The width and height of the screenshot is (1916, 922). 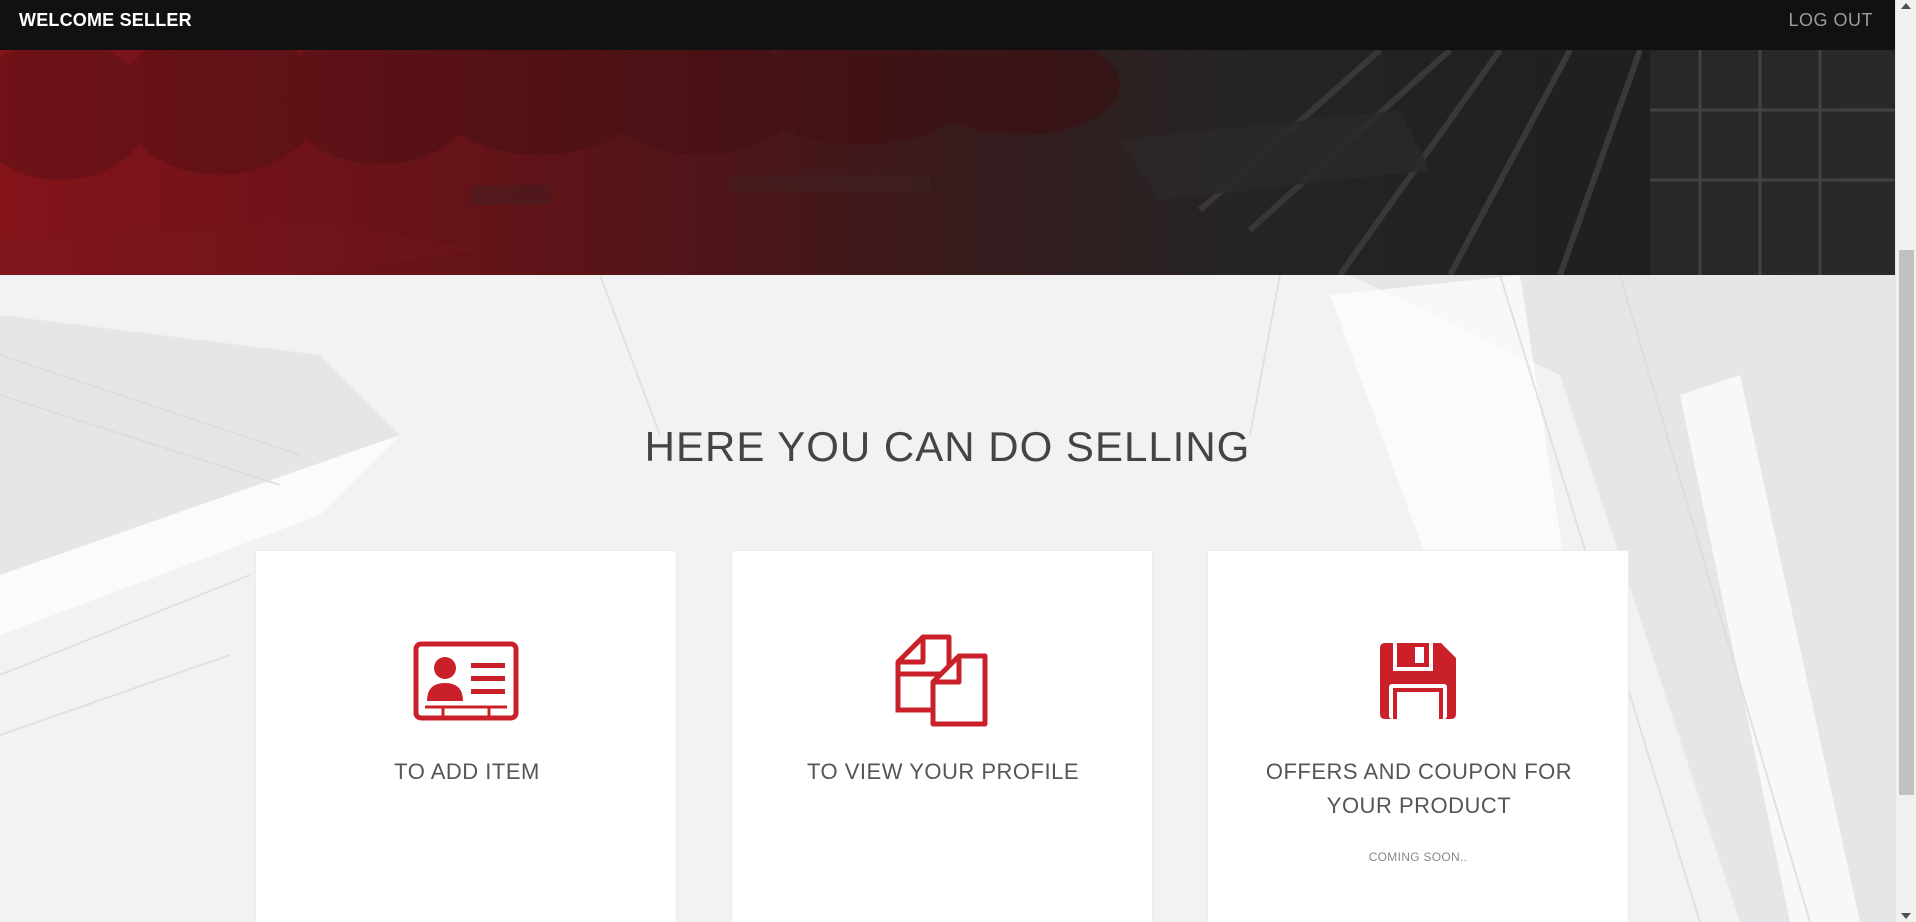 I want to click on vertical-scrollbar, so click(x=1905, y=461).